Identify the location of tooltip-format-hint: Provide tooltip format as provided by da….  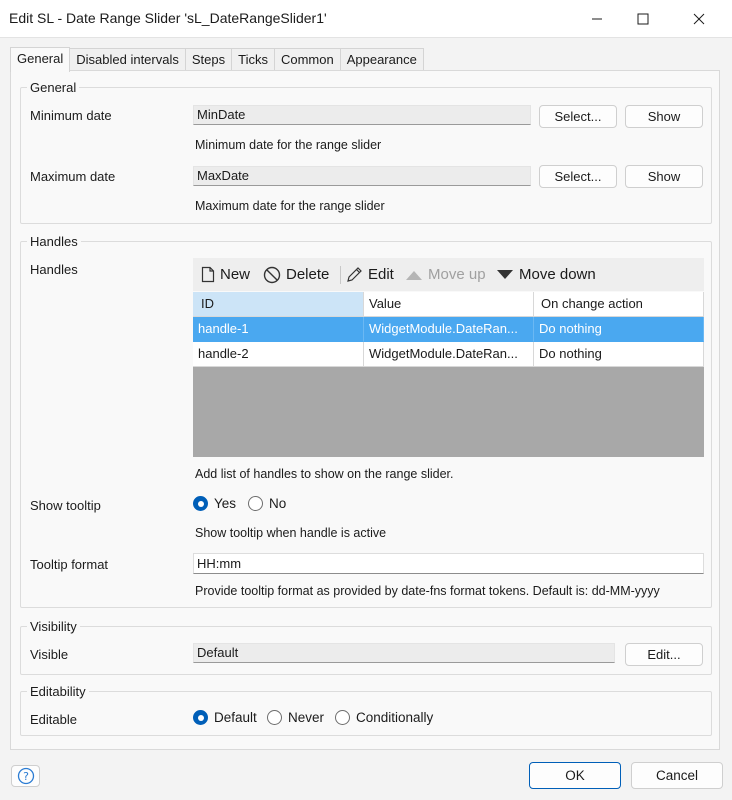
(427, 591).